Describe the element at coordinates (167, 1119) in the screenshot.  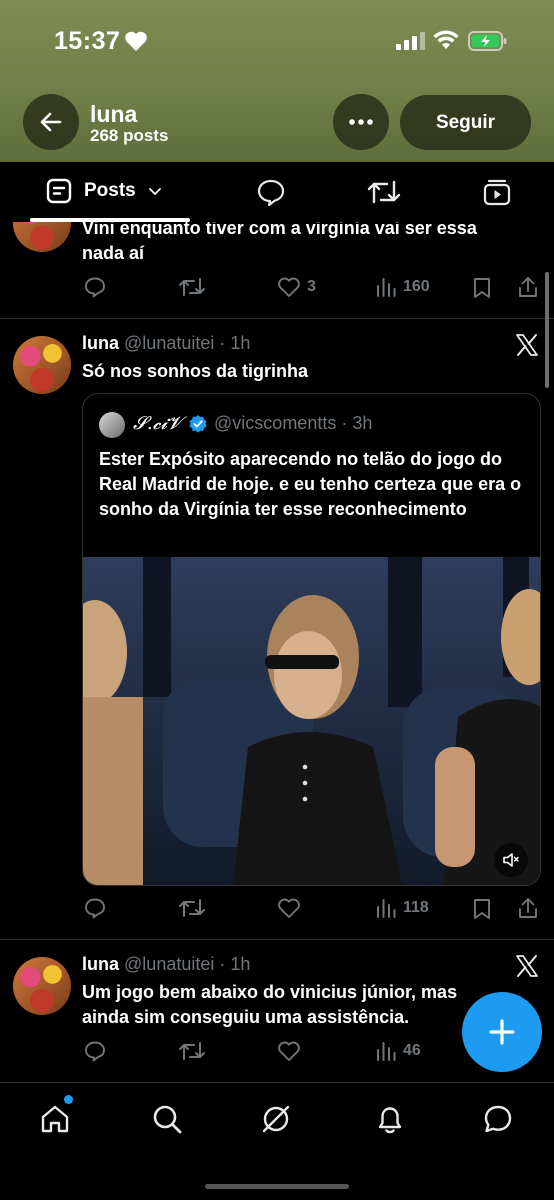
I see `search-icon` at that location.